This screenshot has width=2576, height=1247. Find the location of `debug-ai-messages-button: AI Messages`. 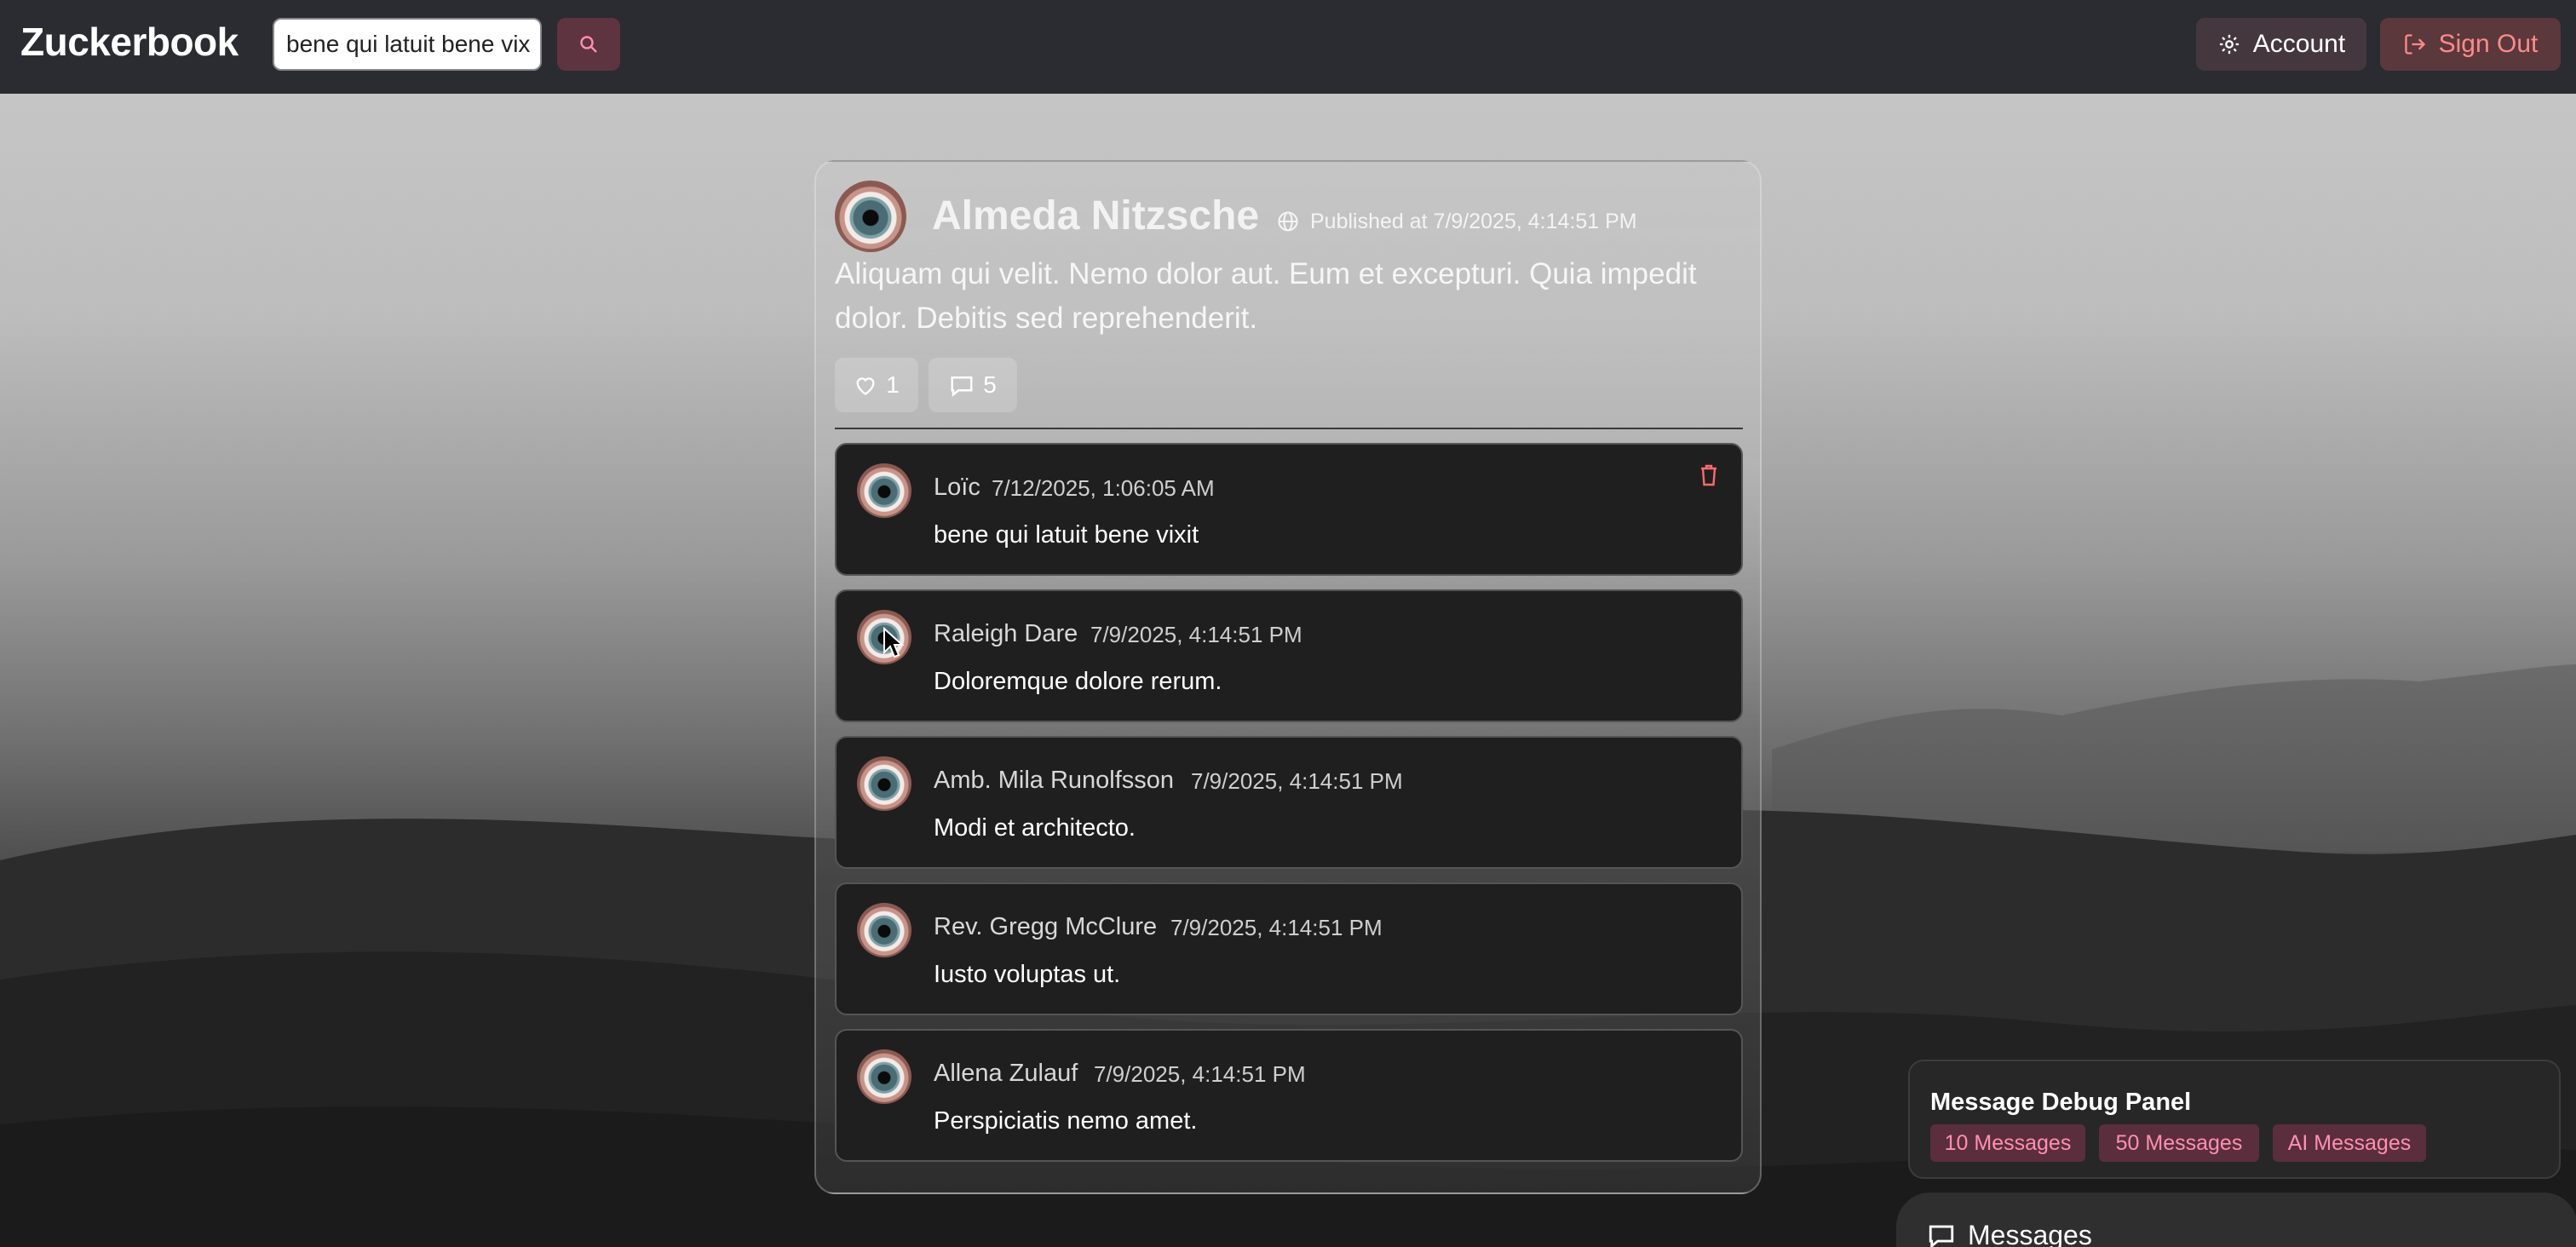

debug-ai-messages-button: AI Messages is located at coordinates (2349, 1143).